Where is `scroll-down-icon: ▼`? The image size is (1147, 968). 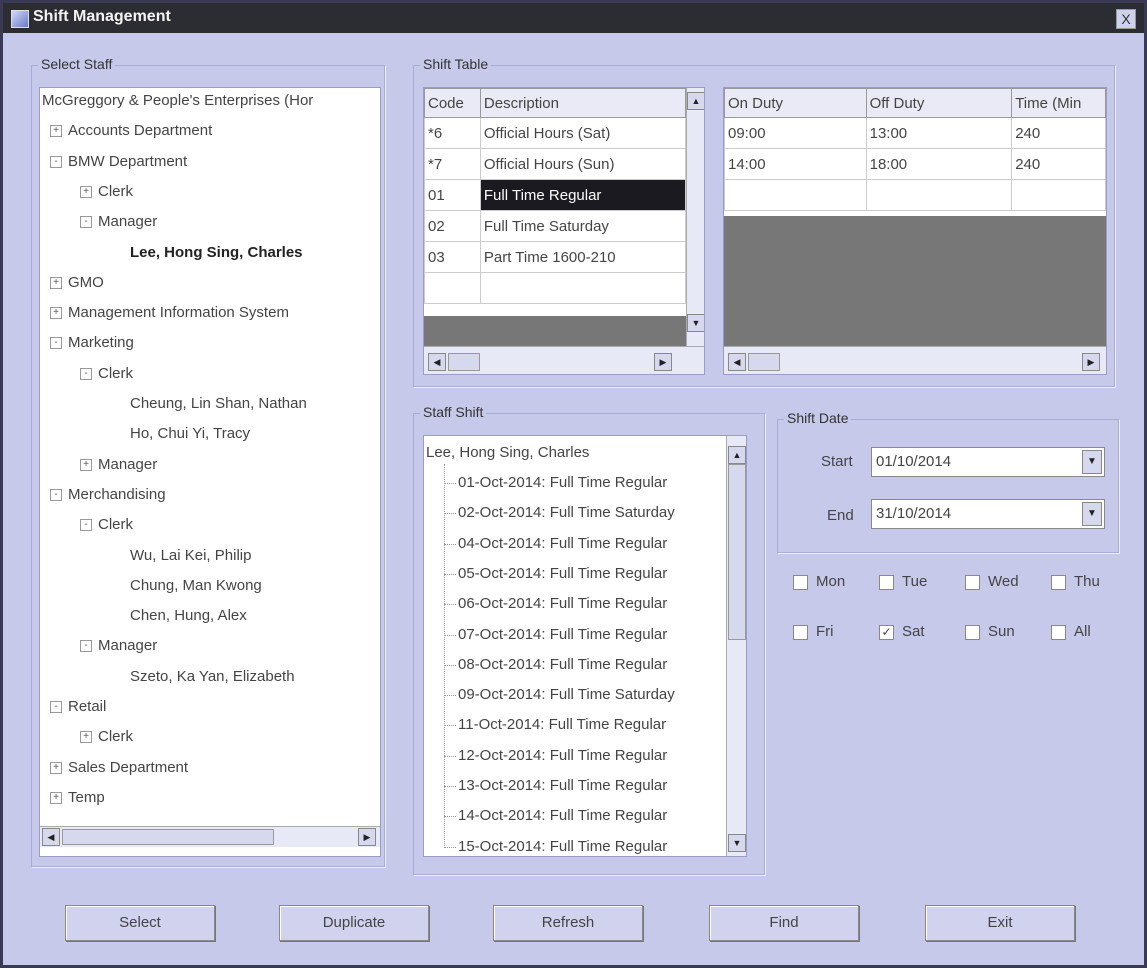 scroll-down-icon: ▼ is located at coordinates (737, 843).